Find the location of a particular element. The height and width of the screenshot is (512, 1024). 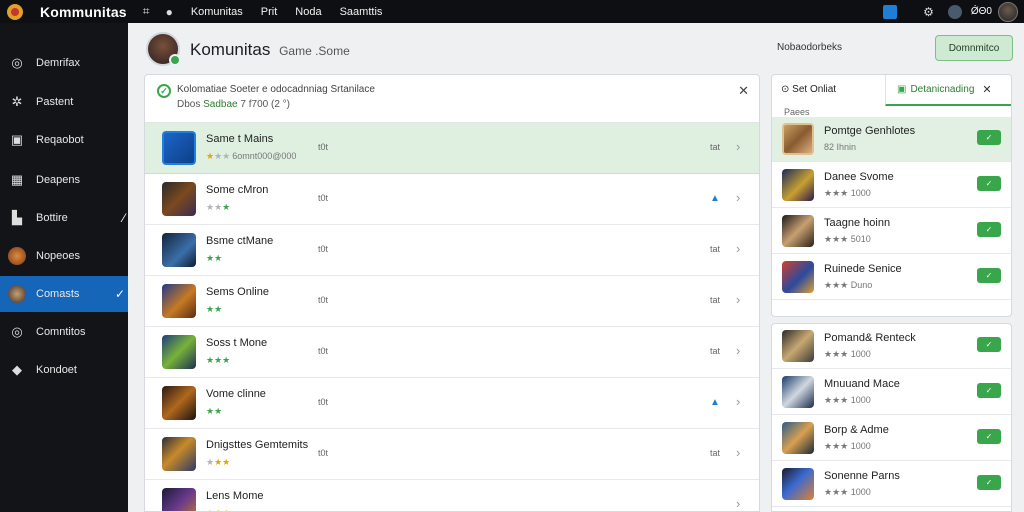

gear-icon: ⚙ is located at coordinates (928, 12).